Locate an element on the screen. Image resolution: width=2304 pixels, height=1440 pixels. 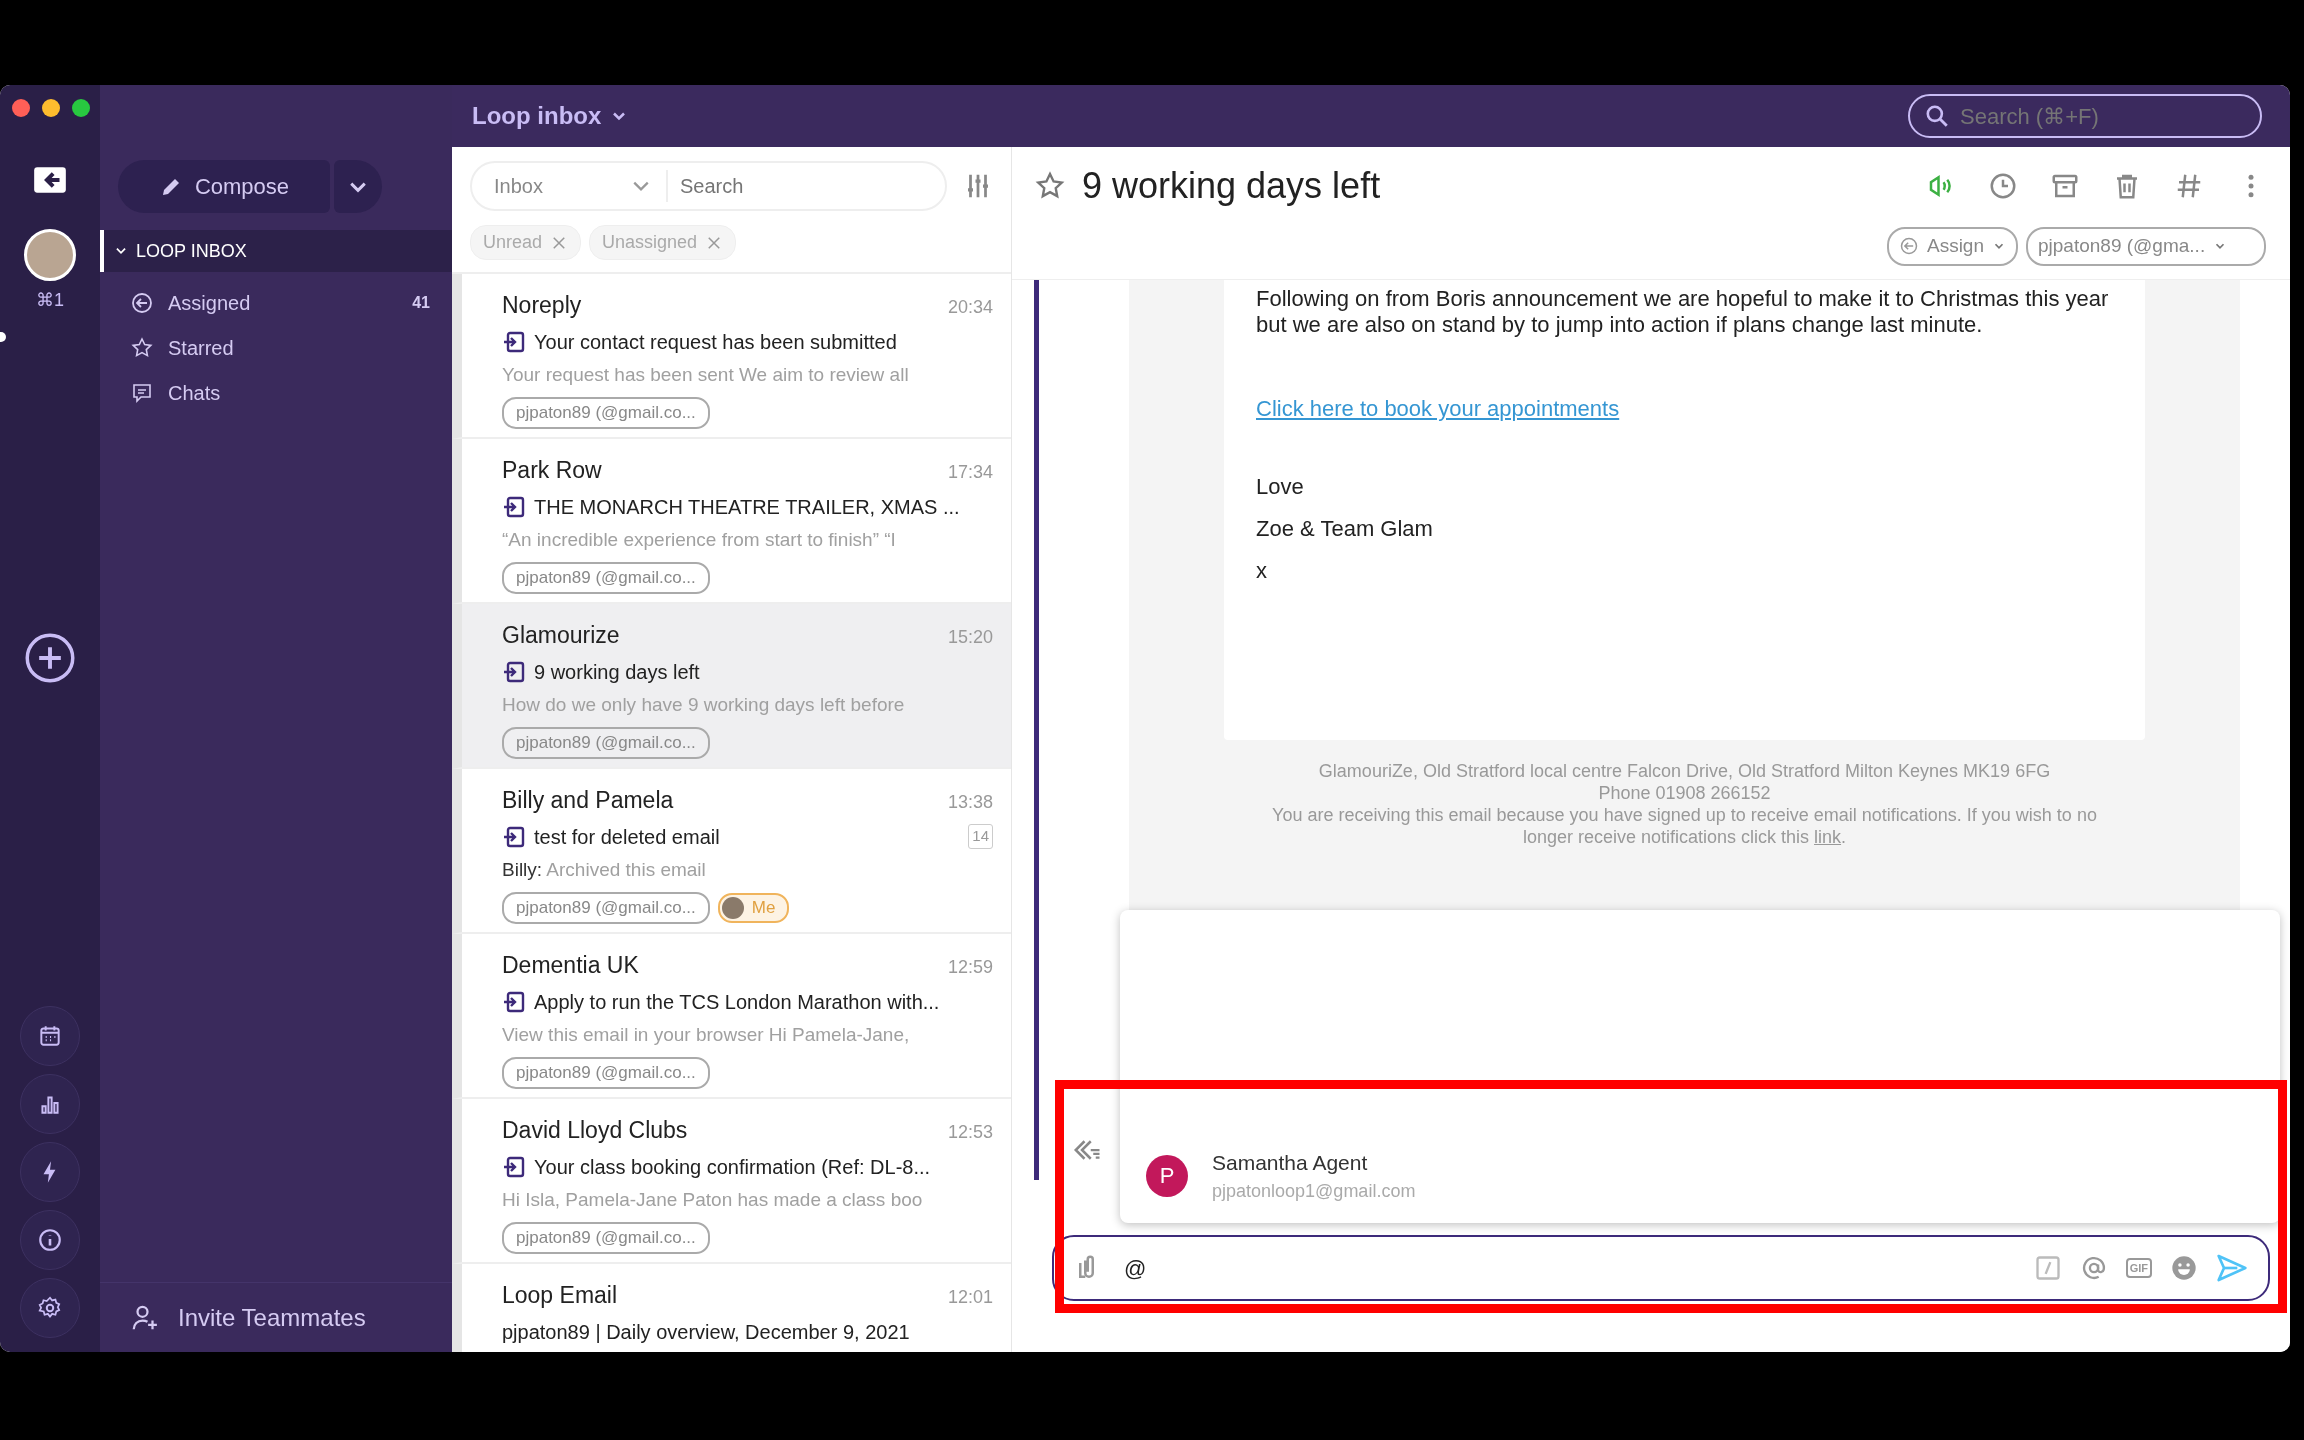
footer-address: GlamouriZe, Old Stratford local centre Falcon Drive, Old Stratford Milton Keynes MK19 6FG is located at coordinates (1684, 771).